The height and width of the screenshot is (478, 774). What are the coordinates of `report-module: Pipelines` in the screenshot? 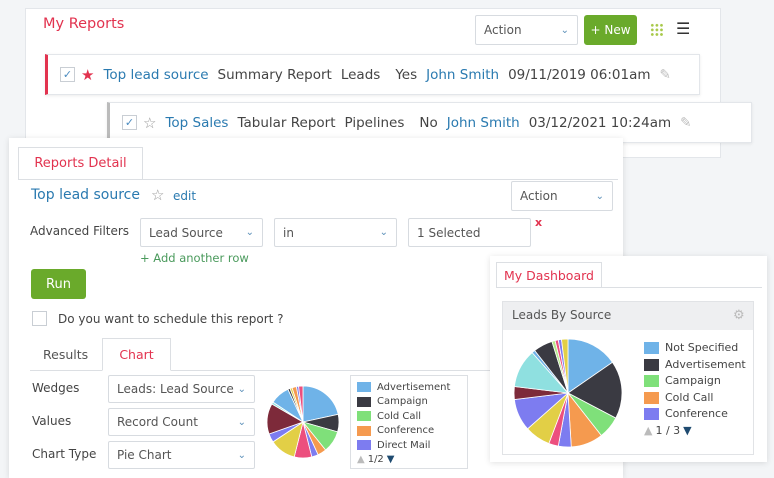 It's located at (374, 122).